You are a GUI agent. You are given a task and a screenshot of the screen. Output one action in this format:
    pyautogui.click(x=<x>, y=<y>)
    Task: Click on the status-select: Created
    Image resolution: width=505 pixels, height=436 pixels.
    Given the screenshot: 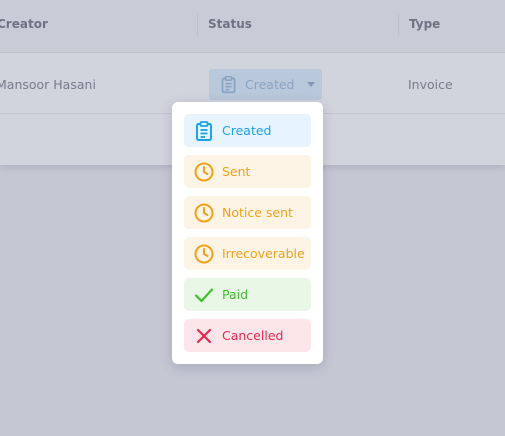 What is the action you would take?
    pyautogui.click(x=265, y=84)
    